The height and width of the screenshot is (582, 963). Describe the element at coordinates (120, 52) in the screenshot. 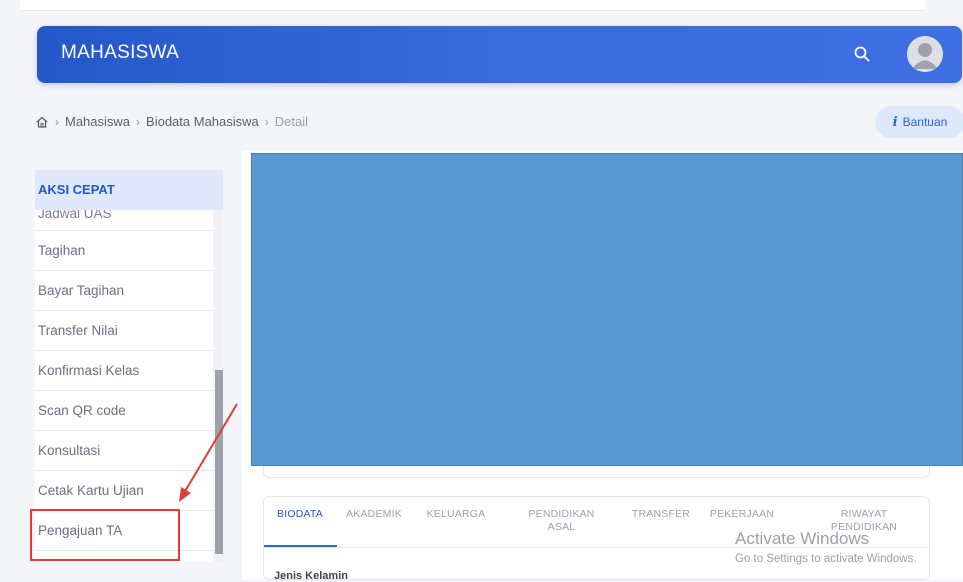

I see `app-title: MAHASISWA` at that location.